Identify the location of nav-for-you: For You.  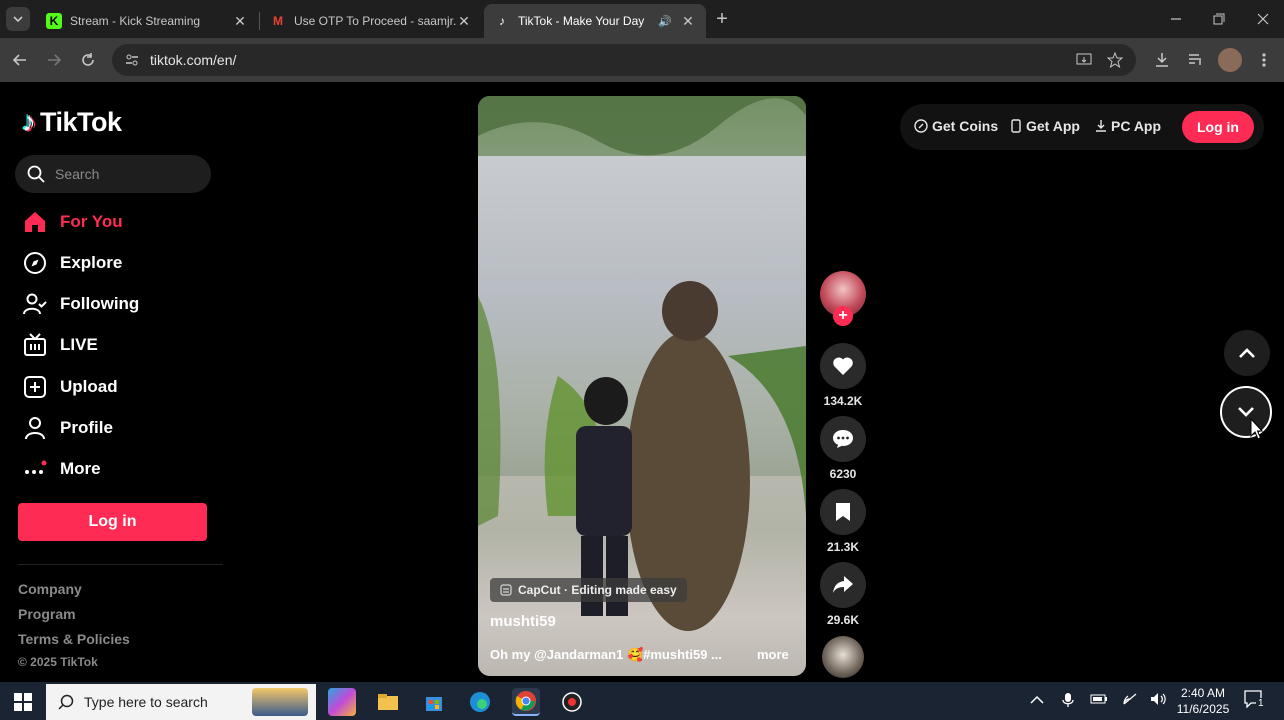
(72, 222).